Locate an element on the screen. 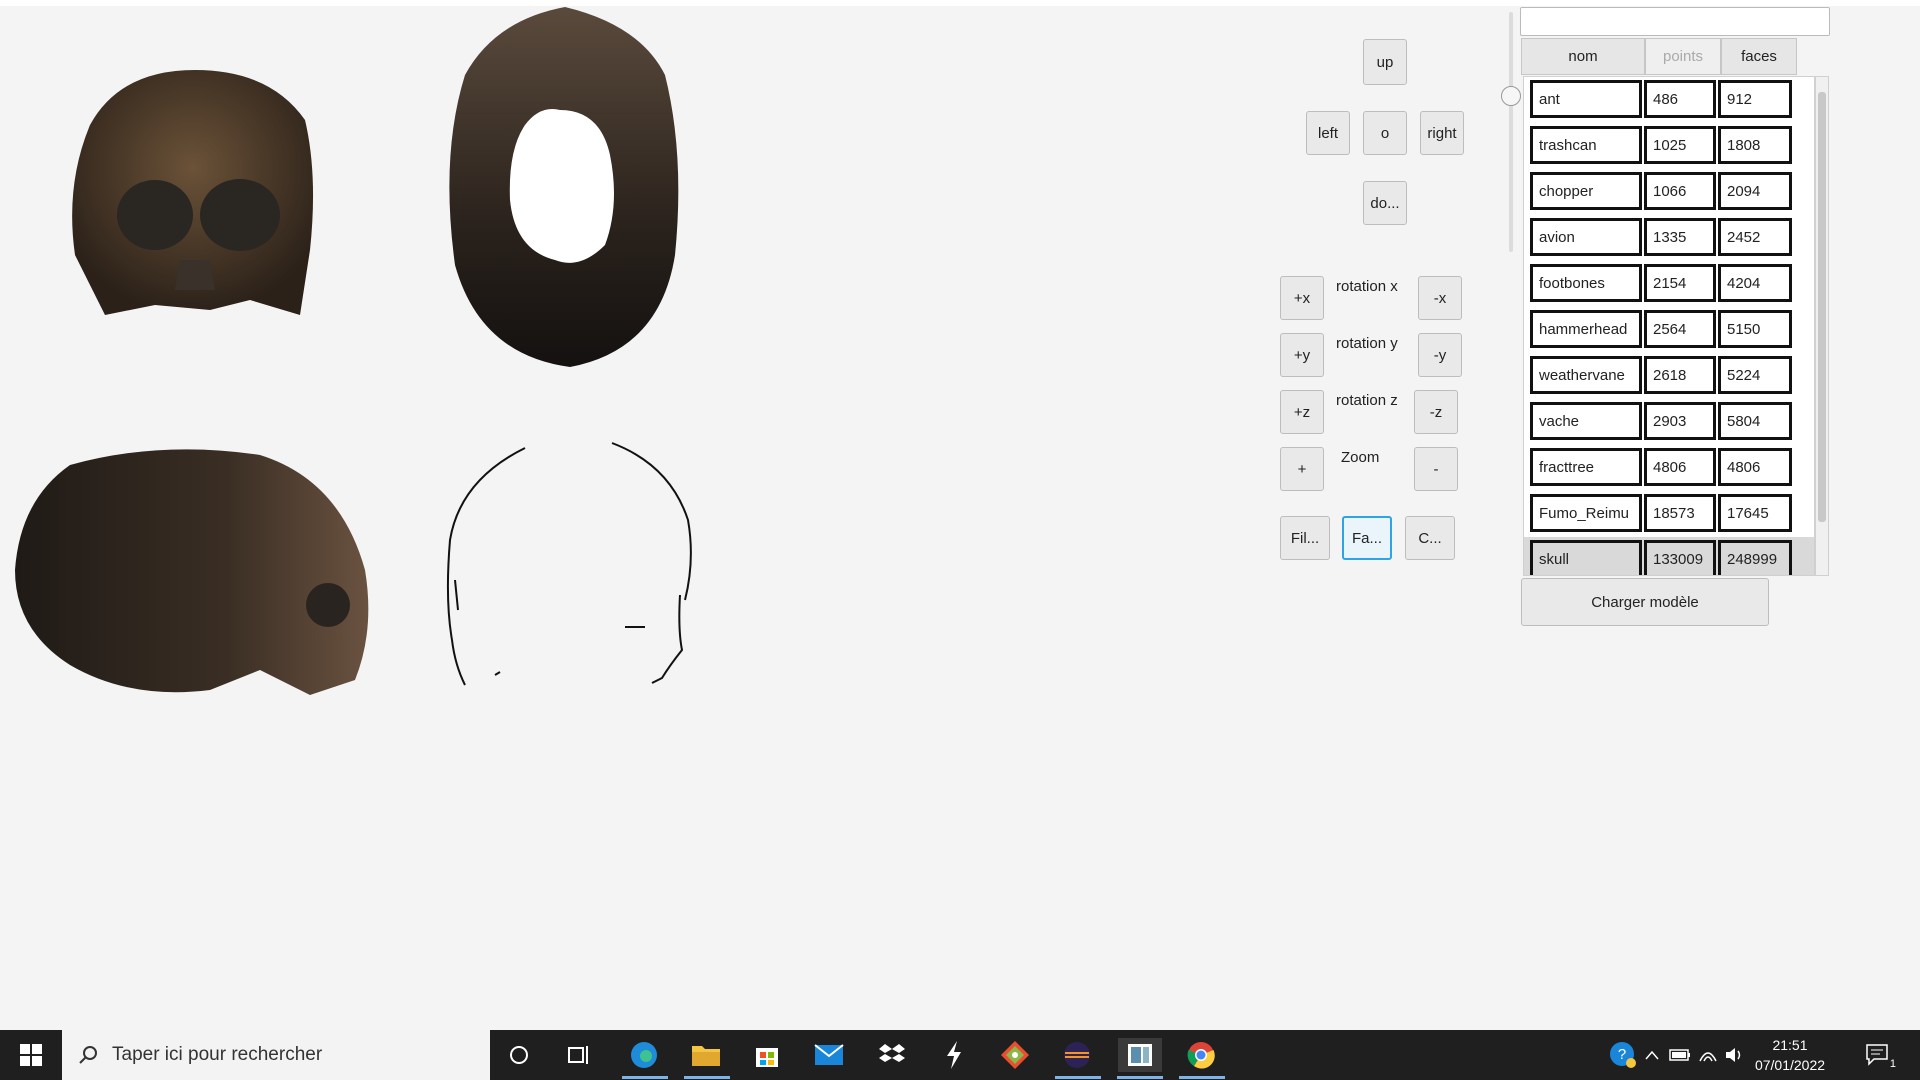 Image resolution: width=1920 pixels, height=1080 pixels. table-row-selected: skull 133009 248999 is located at coordinates (1669, 556).